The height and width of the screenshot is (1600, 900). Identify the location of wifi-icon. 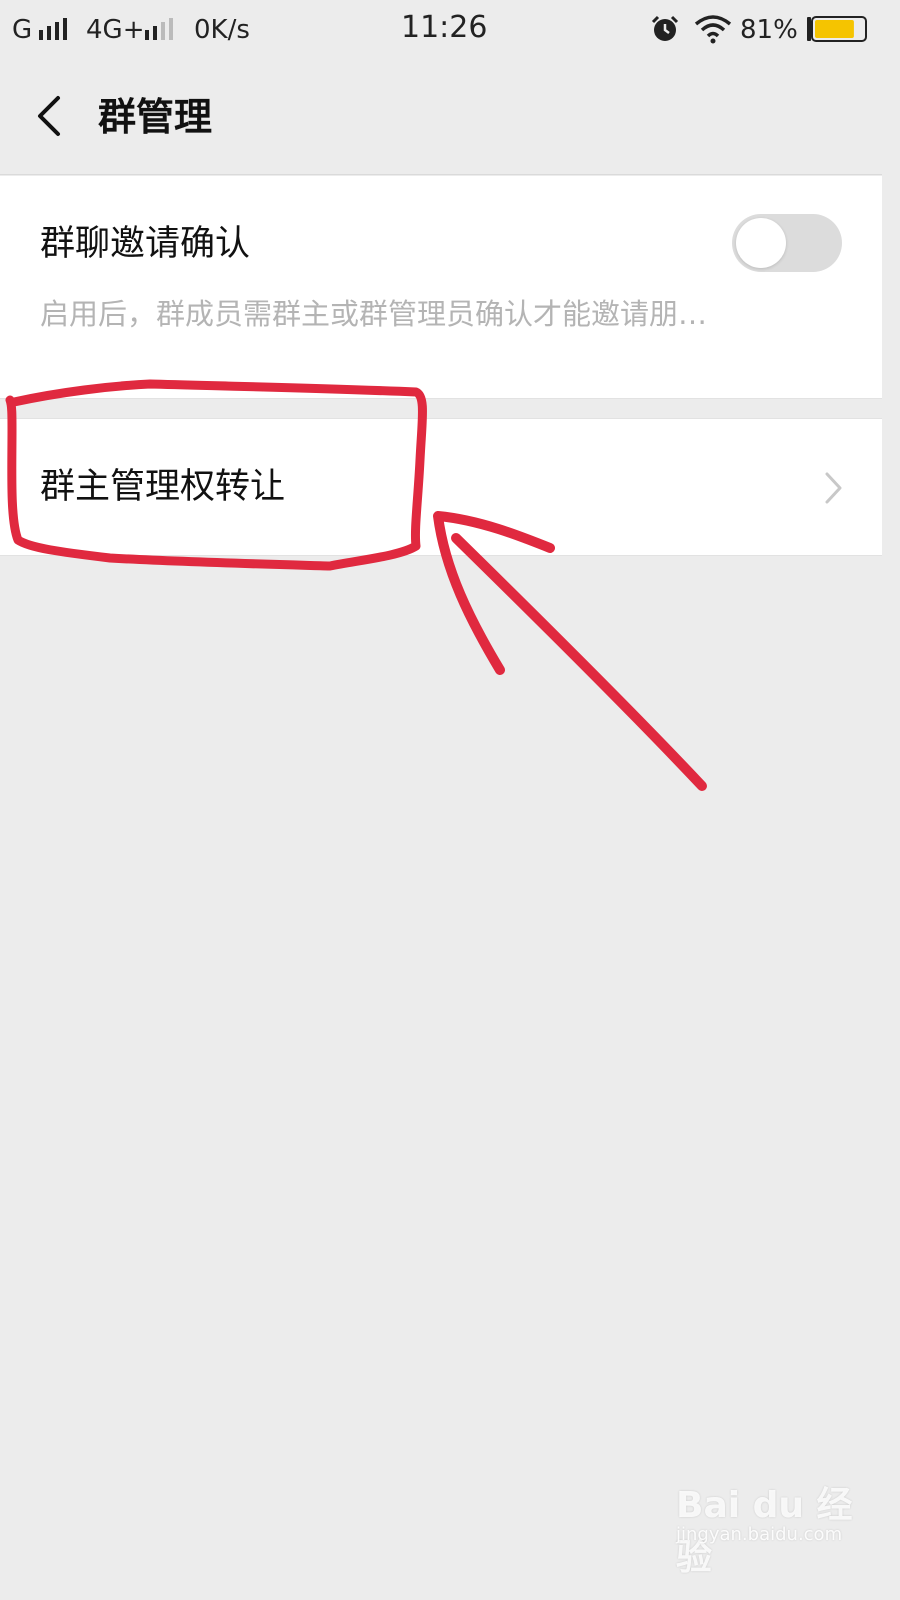
(713, 29).